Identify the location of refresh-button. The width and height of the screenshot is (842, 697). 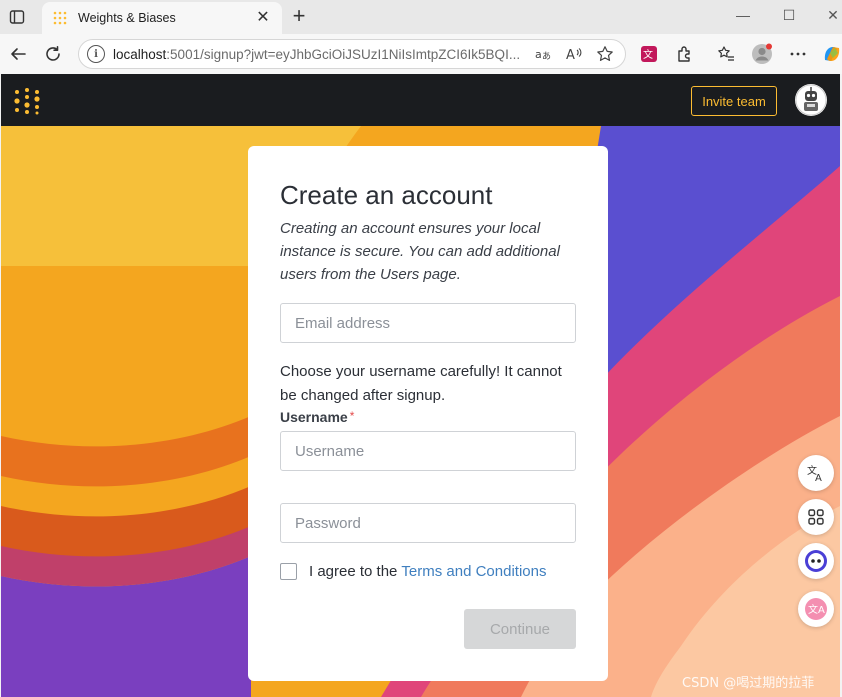
(53, 54).